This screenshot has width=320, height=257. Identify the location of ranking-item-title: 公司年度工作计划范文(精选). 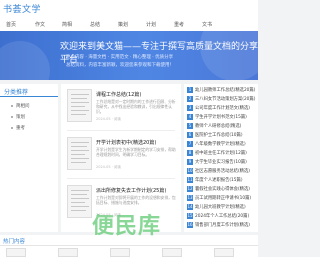
(222, 108).